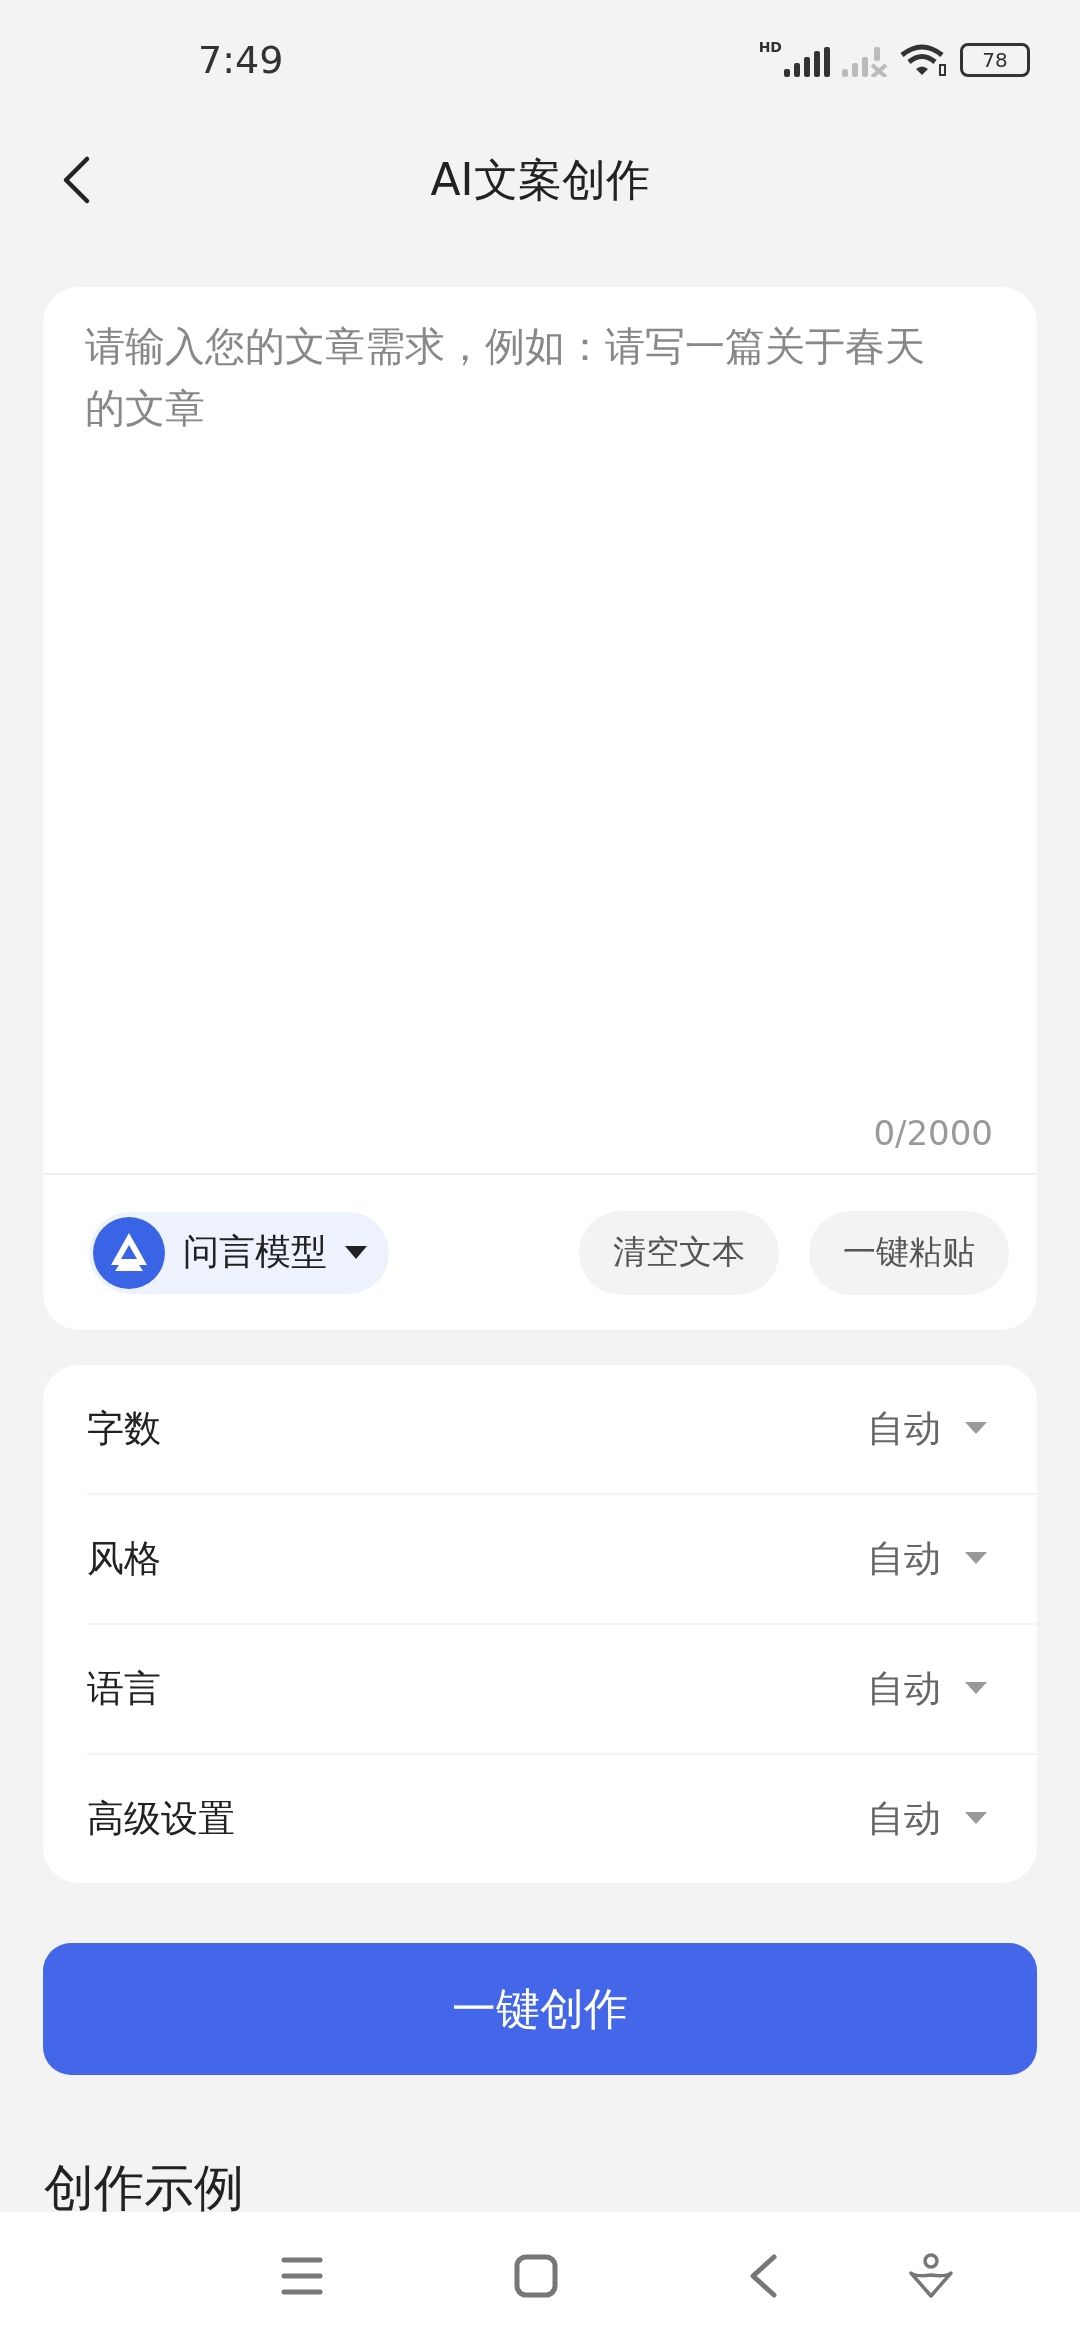 This screenshot has height=2340, width=1080. Describe the element at coordinates (933, 1133) in the screenshot. I see `character-counter: 0/2000` at that location.